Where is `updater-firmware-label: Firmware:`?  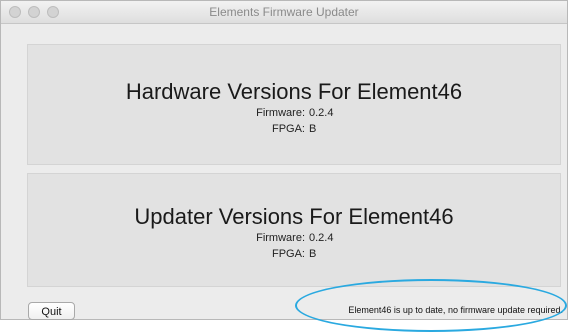 updater-firmware-label: Firmware: is located at coordinates (280, 238).